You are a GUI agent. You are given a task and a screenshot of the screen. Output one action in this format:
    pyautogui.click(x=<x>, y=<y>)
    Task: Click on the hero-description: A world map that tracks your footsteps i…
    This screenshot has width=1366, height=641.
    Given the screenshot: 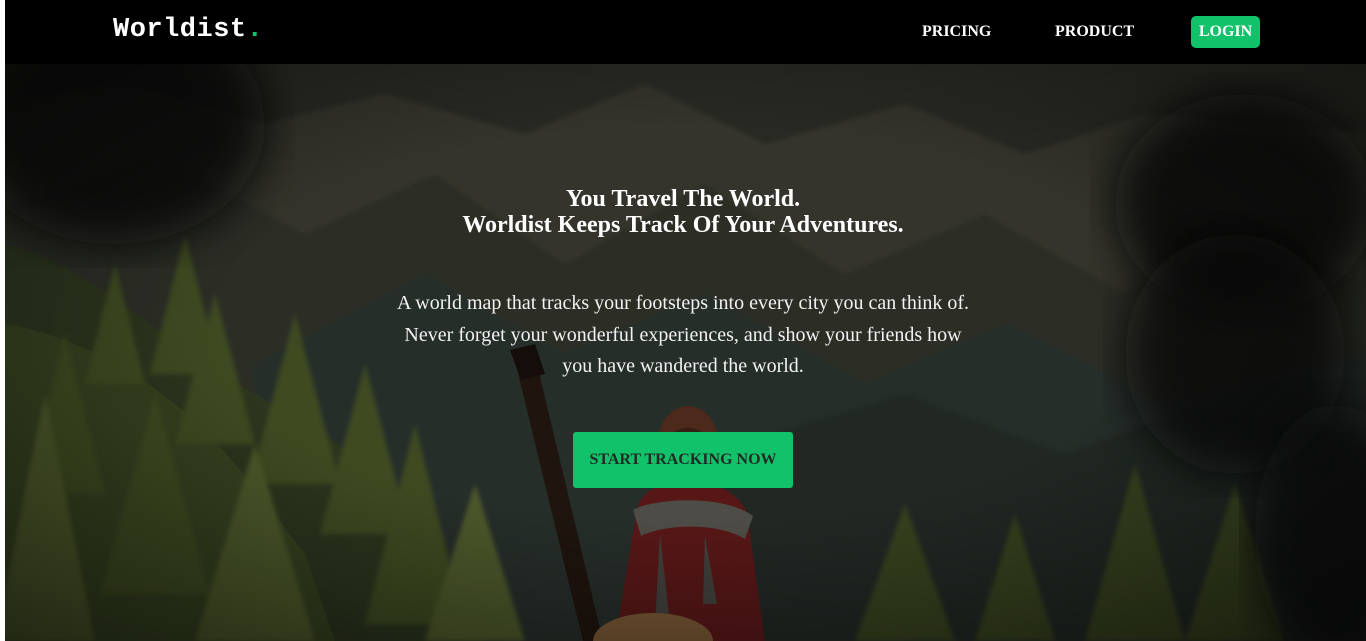 What is the action you would take?
    pyautogui.click(x=683, y=334)
    